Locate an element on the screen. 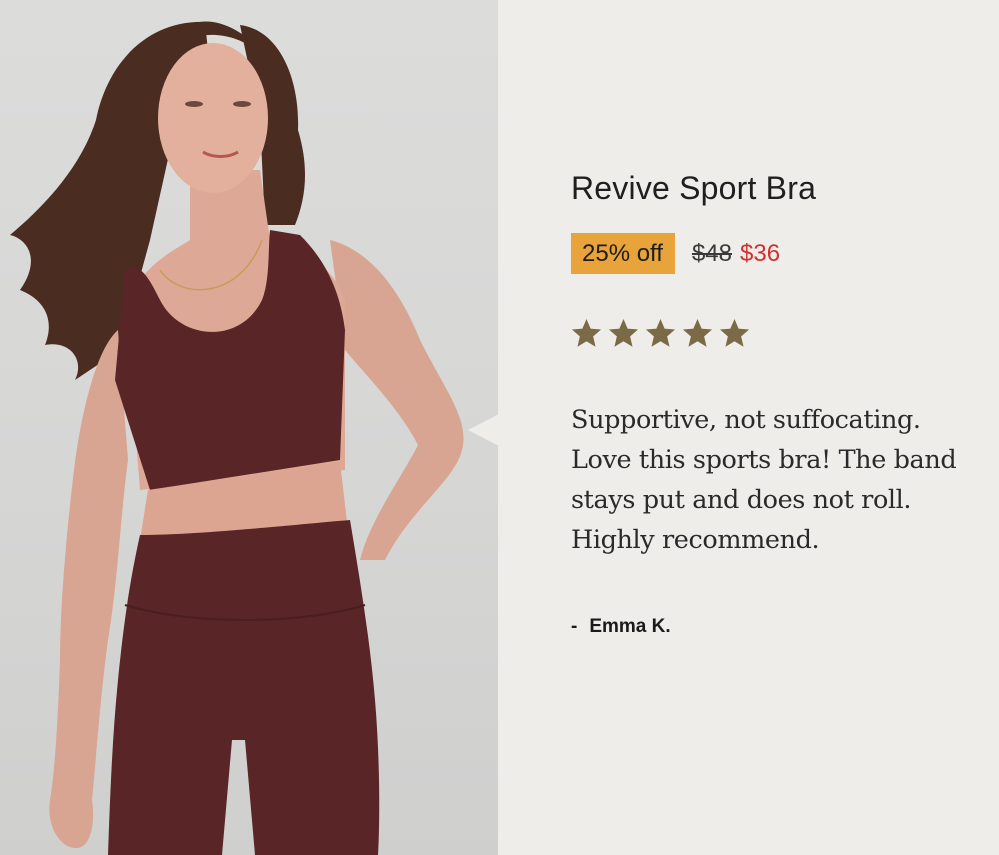 This screenshot has width=999, height=855. review-line: Highly recommend. is located at coordinates (695, 540).